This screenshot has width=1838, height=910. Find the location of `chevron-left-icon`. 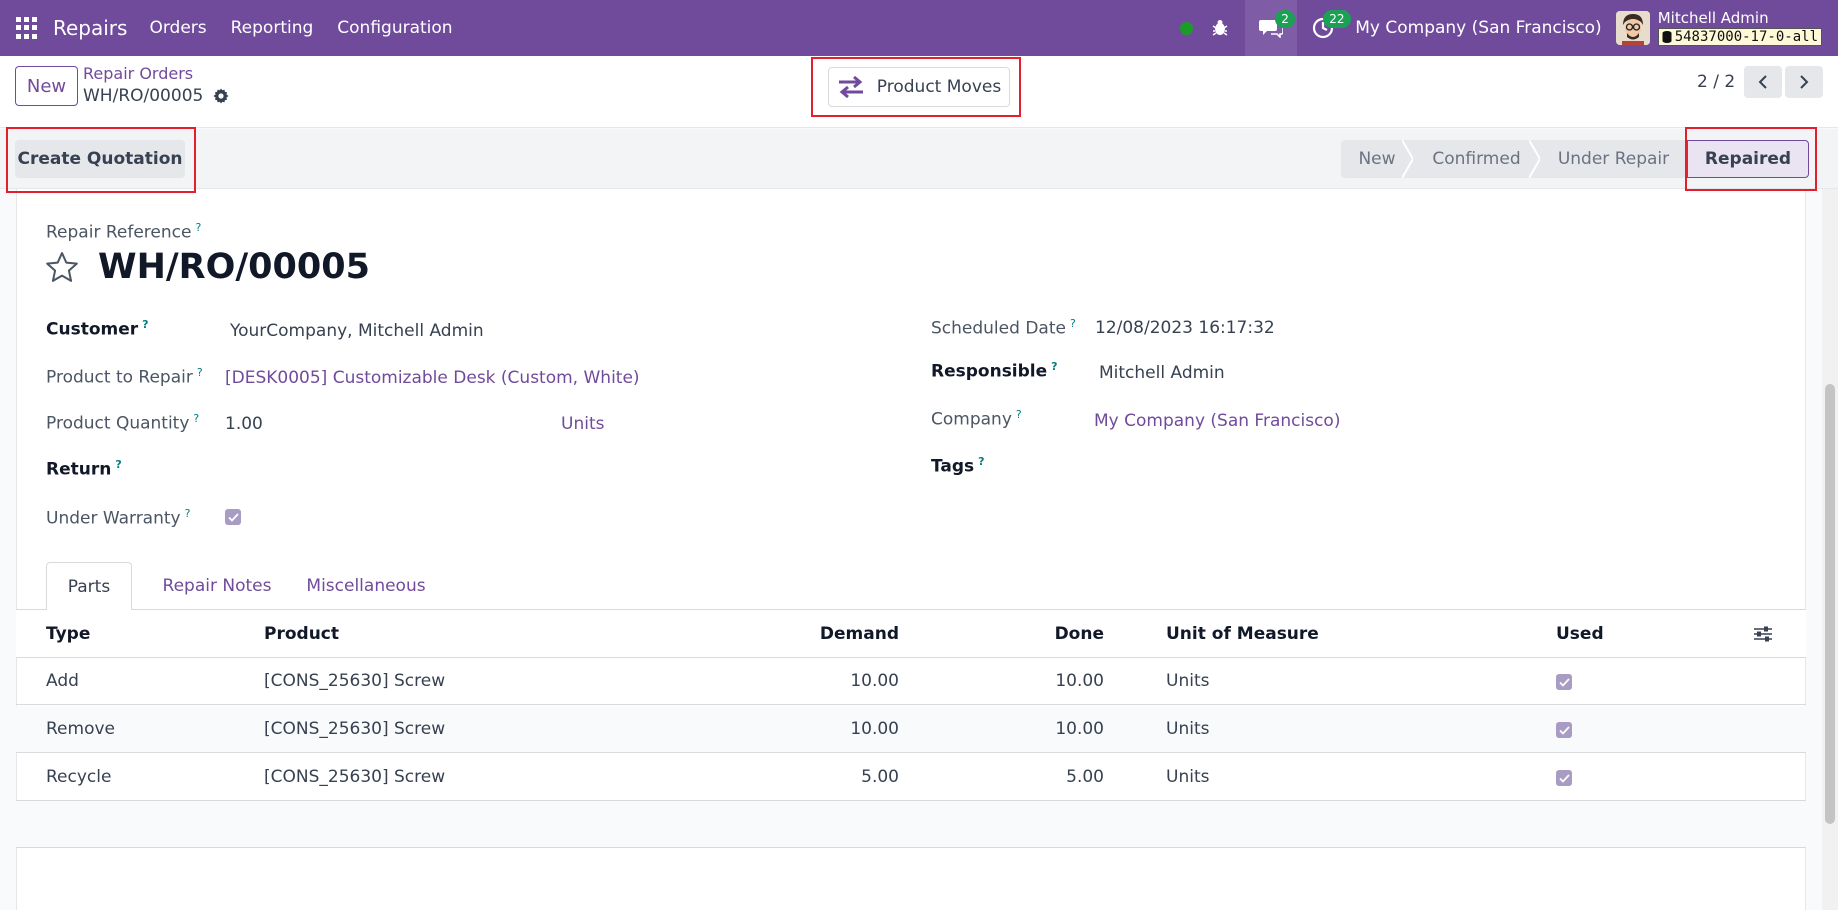

chevron-left-icon is located at coordinates (1762, 82).